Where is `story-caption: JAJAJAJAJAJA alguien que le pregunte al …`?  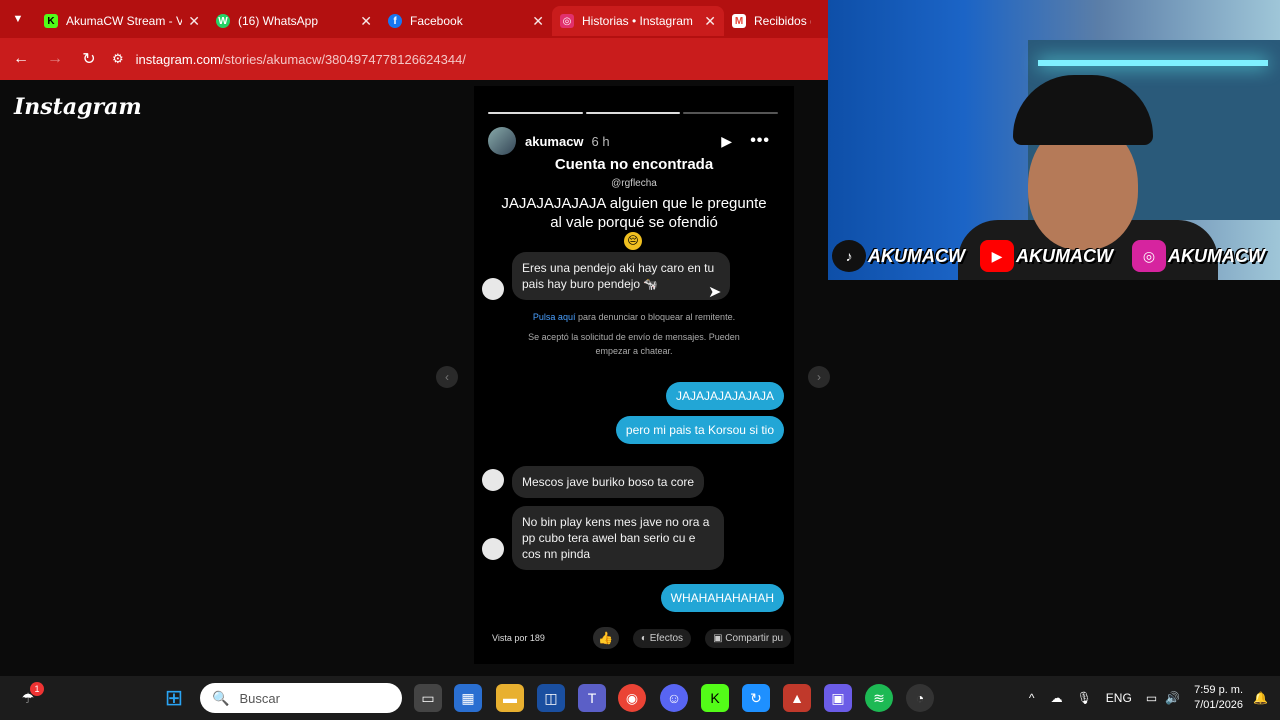
story-caption: JAJAJAJAJAJA alguien que le pregunte al … is located at coordinates (634, 213).